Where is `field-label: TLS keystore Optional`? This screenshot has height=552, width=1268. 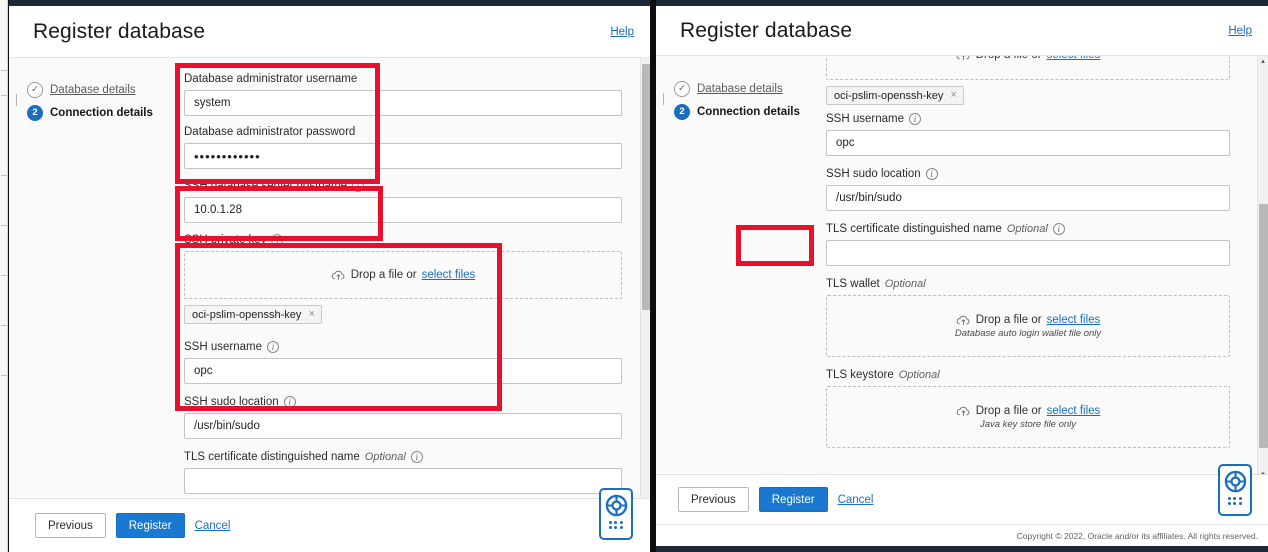
field-label: TLS keystore Optional is located at coordinates (1028, 375).